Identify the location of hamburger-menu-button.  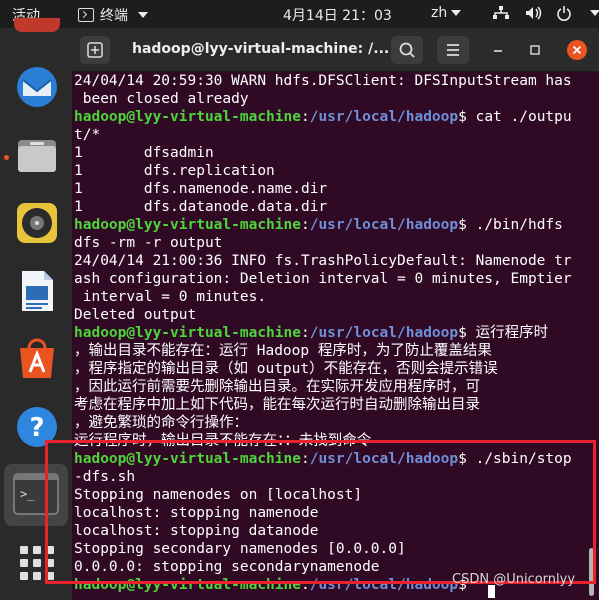
(453, 50).